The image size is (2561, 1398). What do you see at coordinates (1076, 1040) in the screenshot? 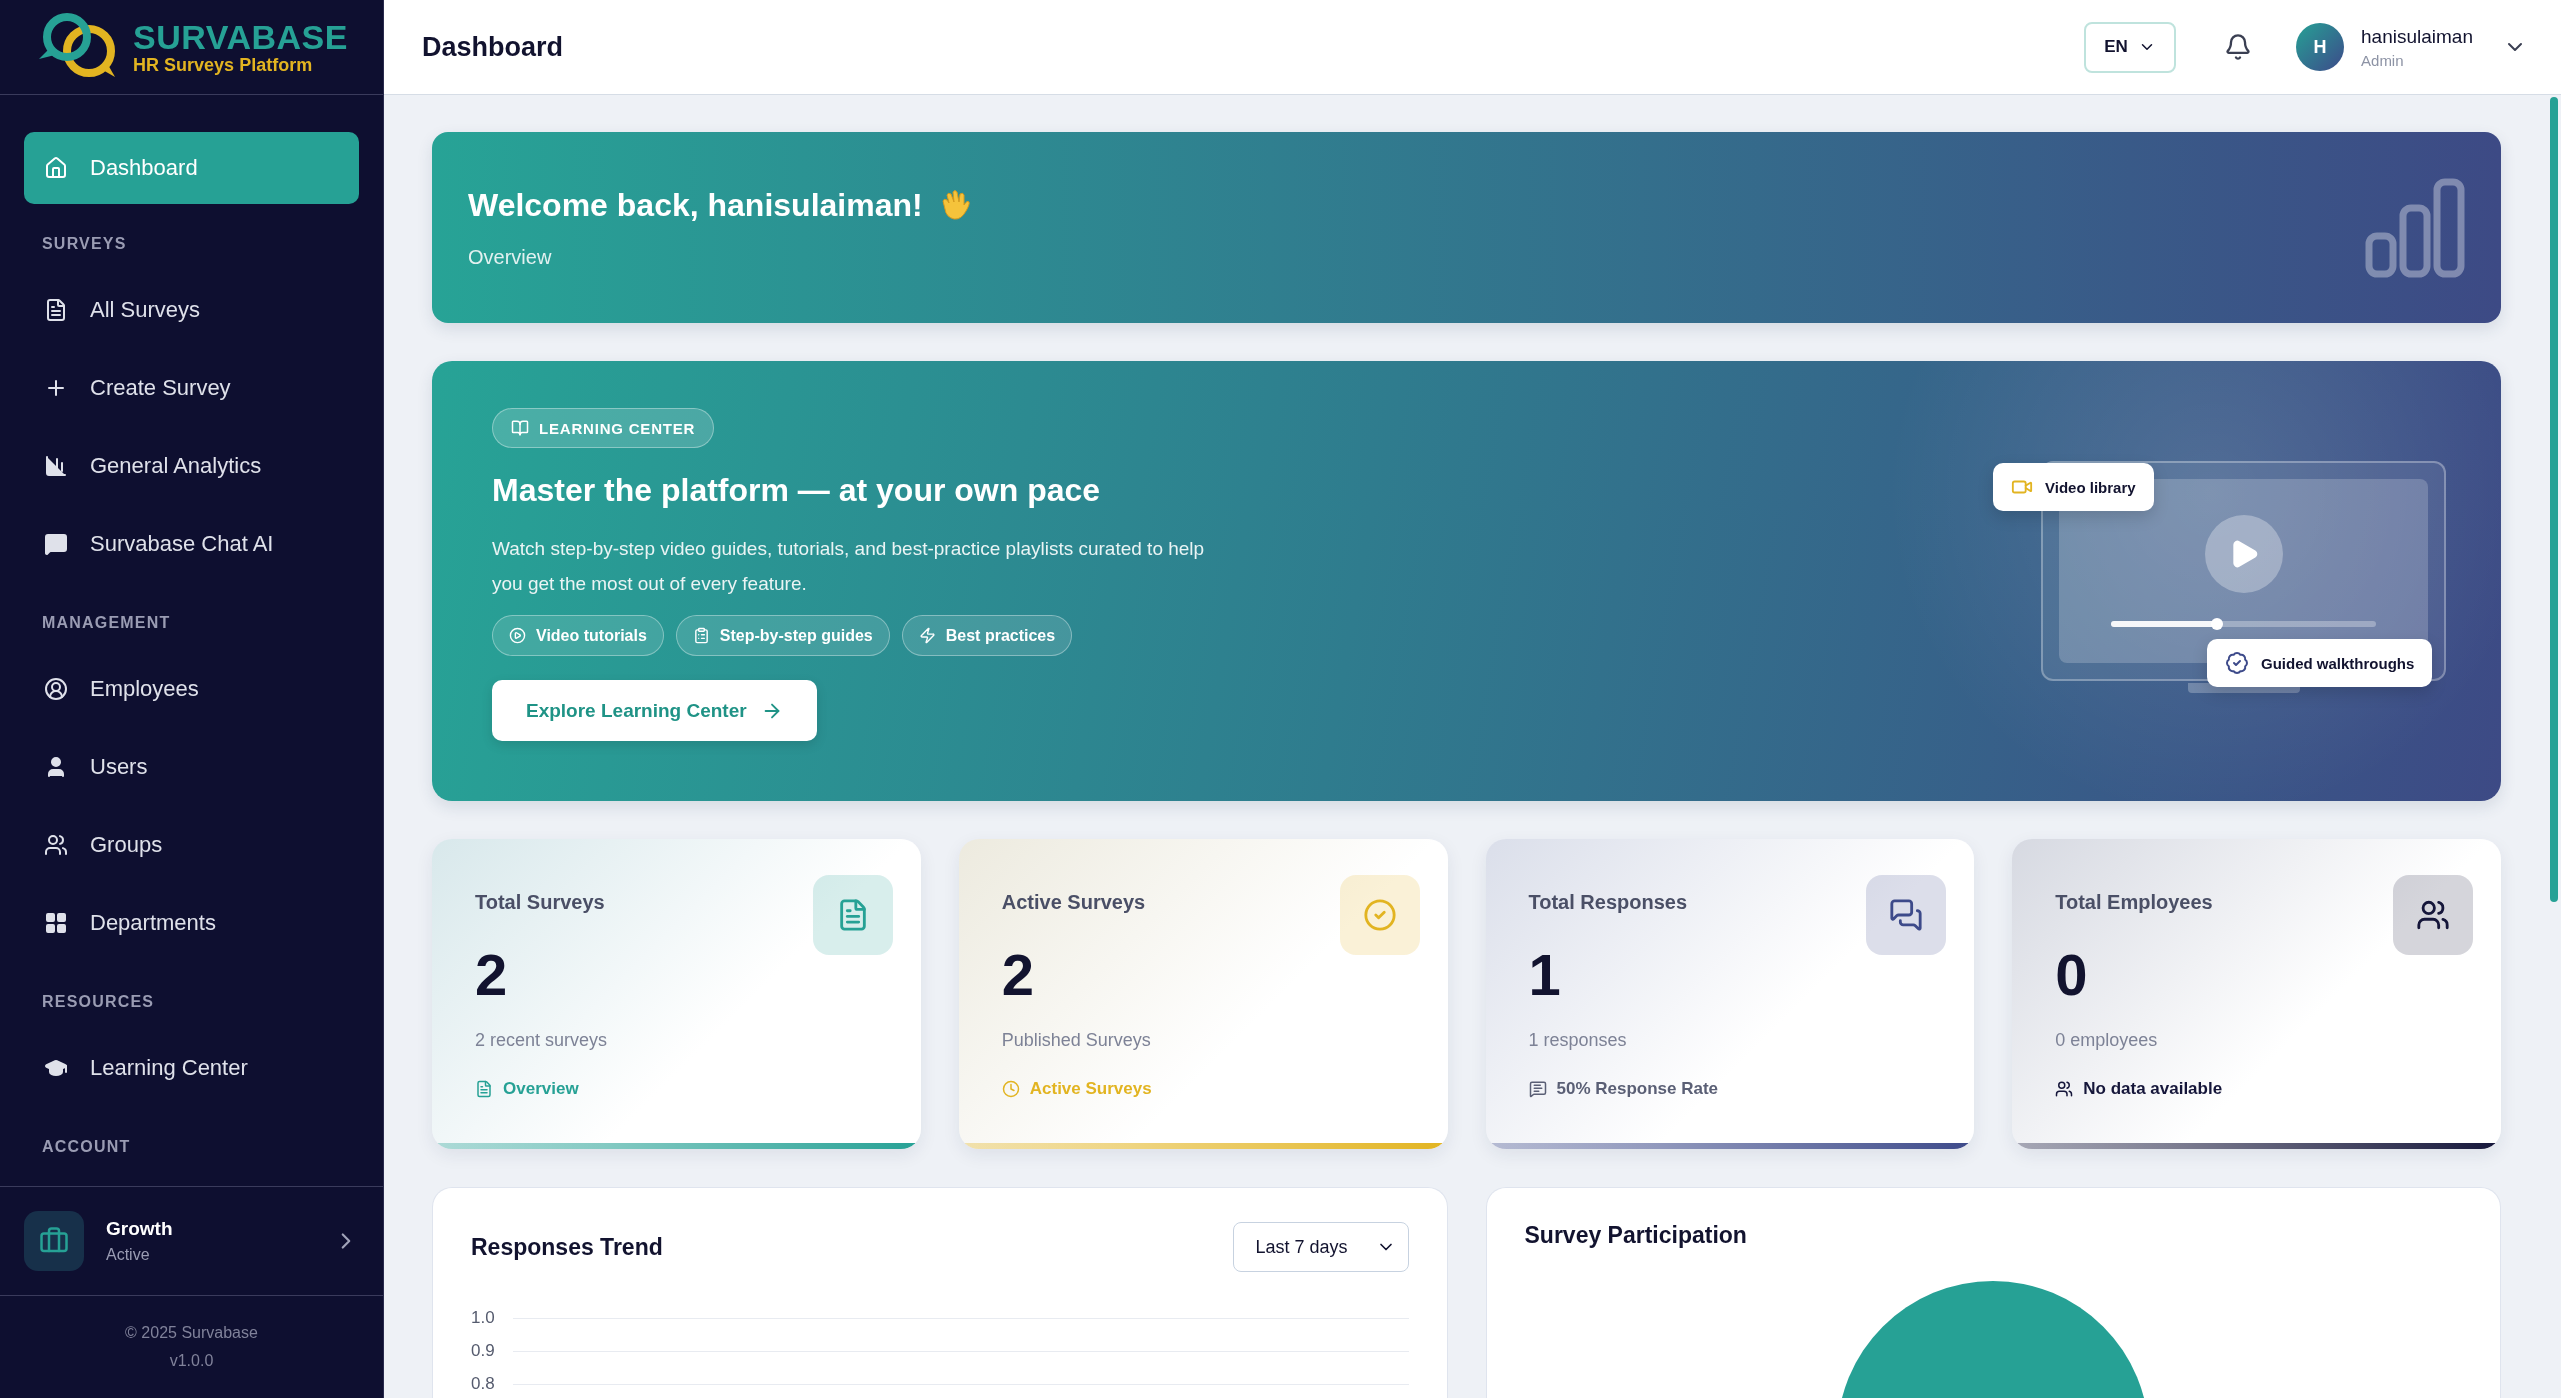
I see `stat-caption: Published Surveys` at bounding box center [1076, 1040].